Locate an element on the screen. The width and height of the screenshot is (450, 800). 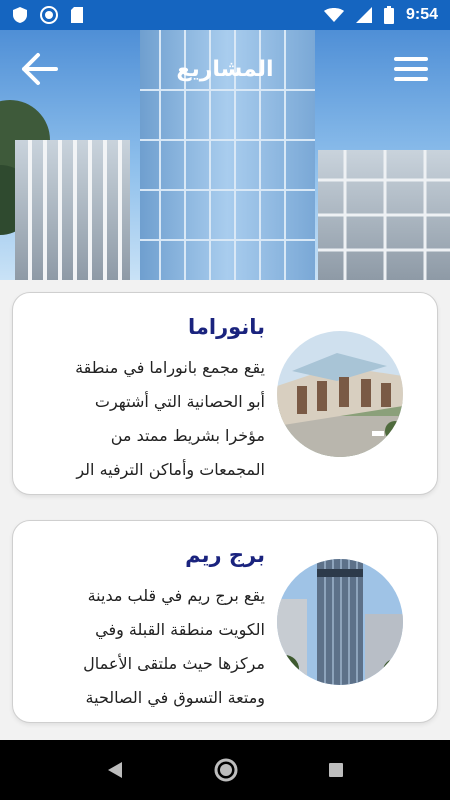
status-left is located at coordinates (48, 15).